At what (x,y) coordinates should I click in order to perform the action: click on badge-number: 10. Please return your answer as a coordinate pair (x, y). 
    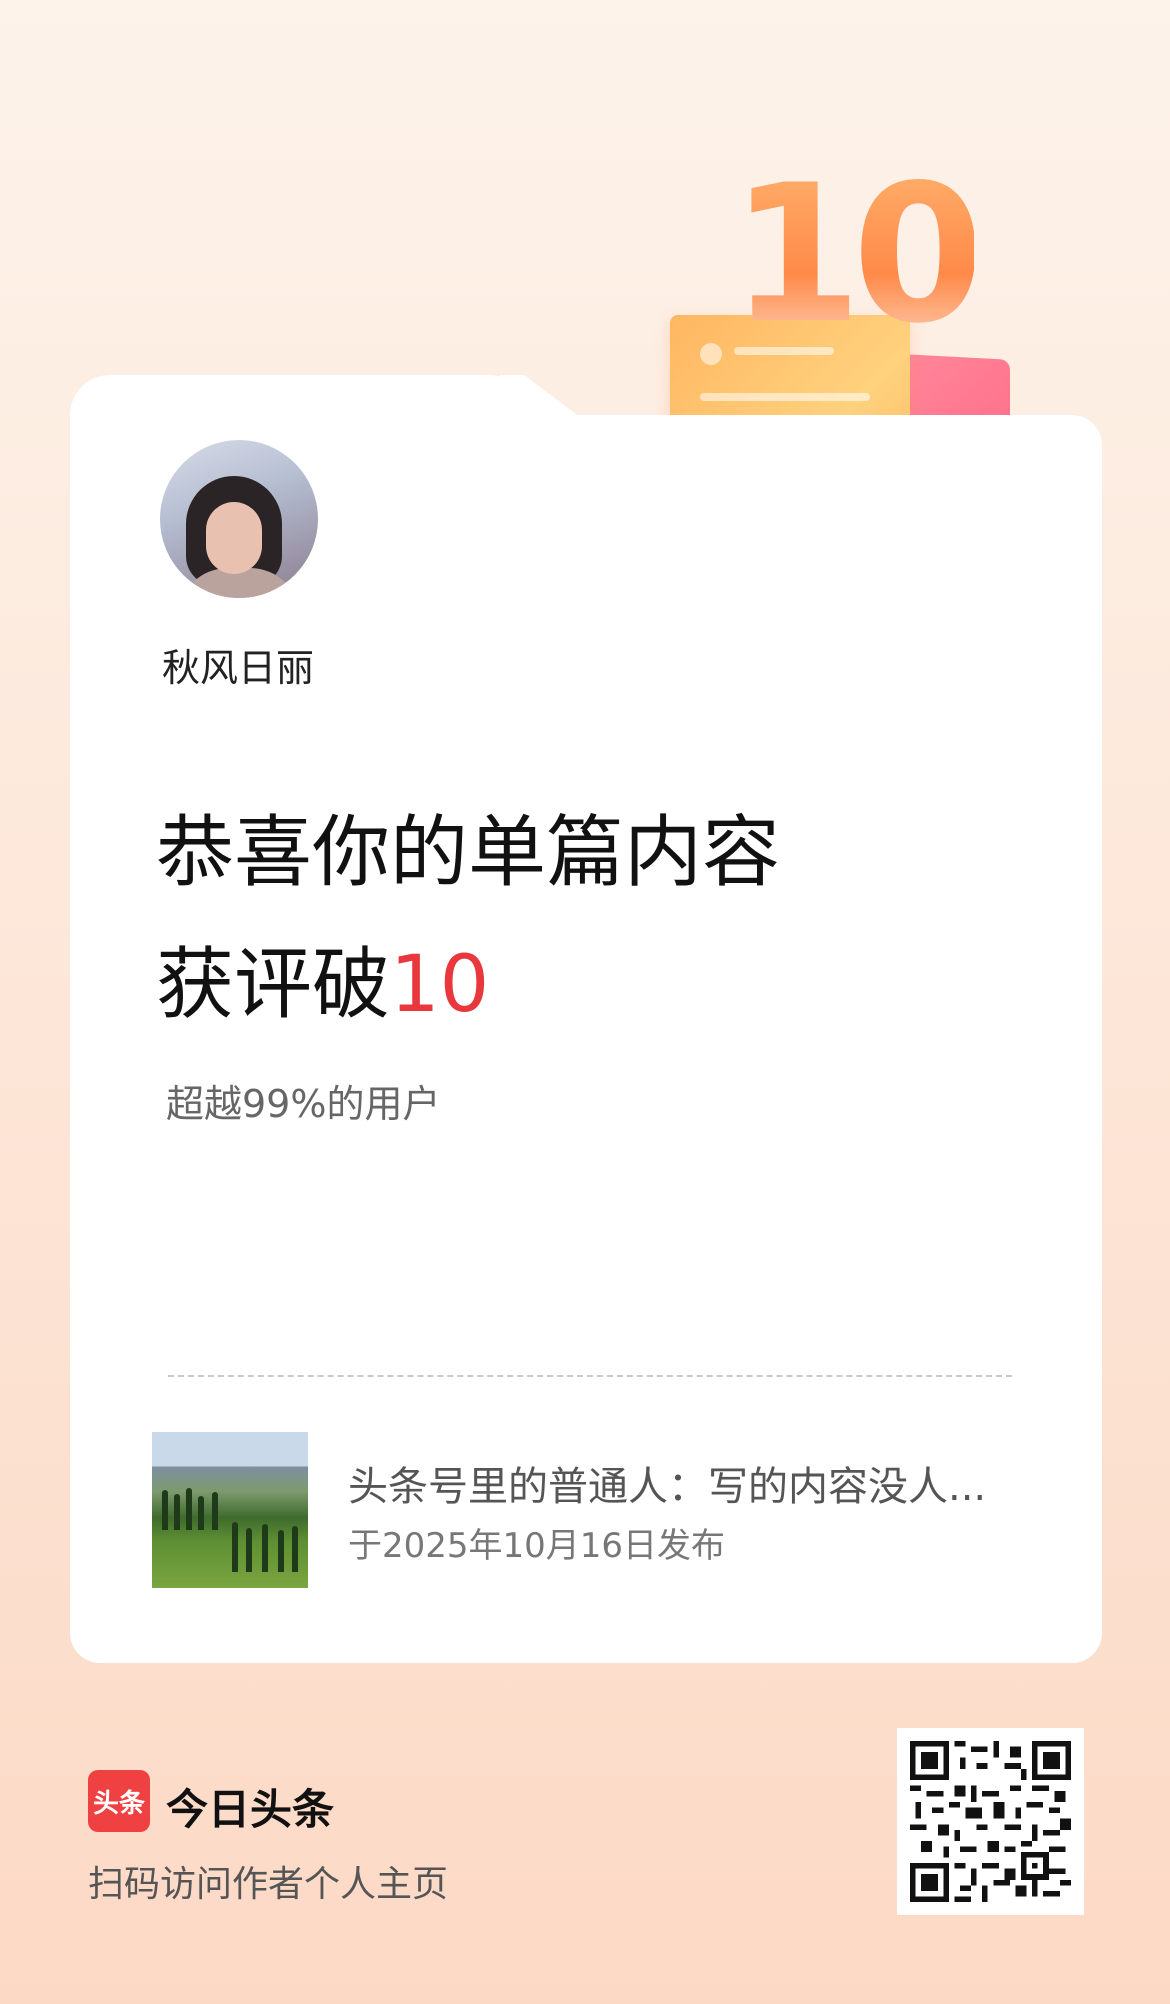
    Looking at the image, I should click on (857, 254).